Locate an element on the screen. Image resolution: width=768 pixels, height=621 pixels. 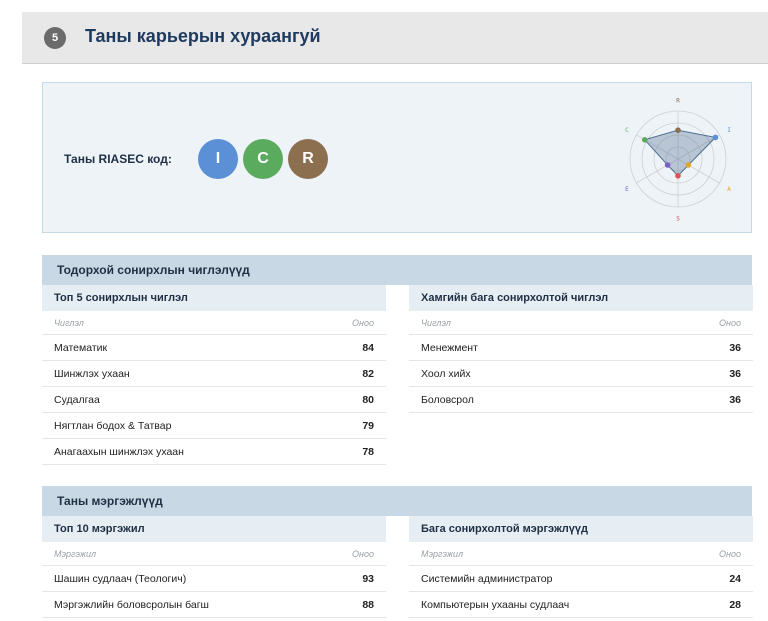
table-row: Компьютерын ухааны судлаач 28 is located at coordinates (581, 605).